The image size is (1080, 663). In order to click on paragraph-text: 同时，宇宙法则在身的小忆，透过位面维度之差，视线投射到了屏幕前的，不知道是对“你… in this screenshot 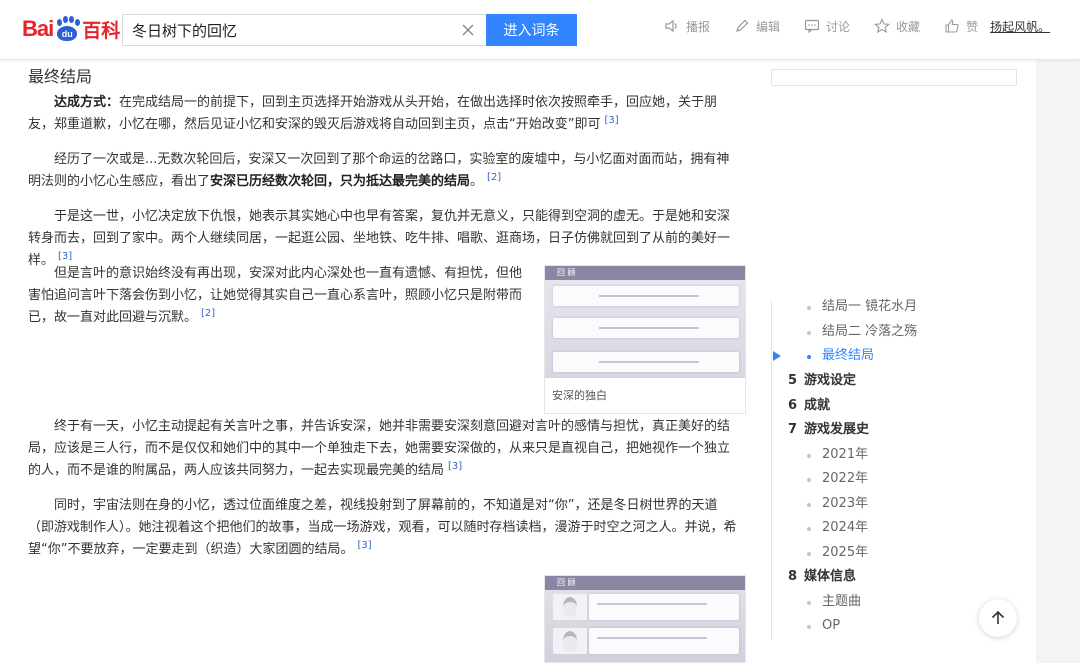, I will do `click(382, 527)`.